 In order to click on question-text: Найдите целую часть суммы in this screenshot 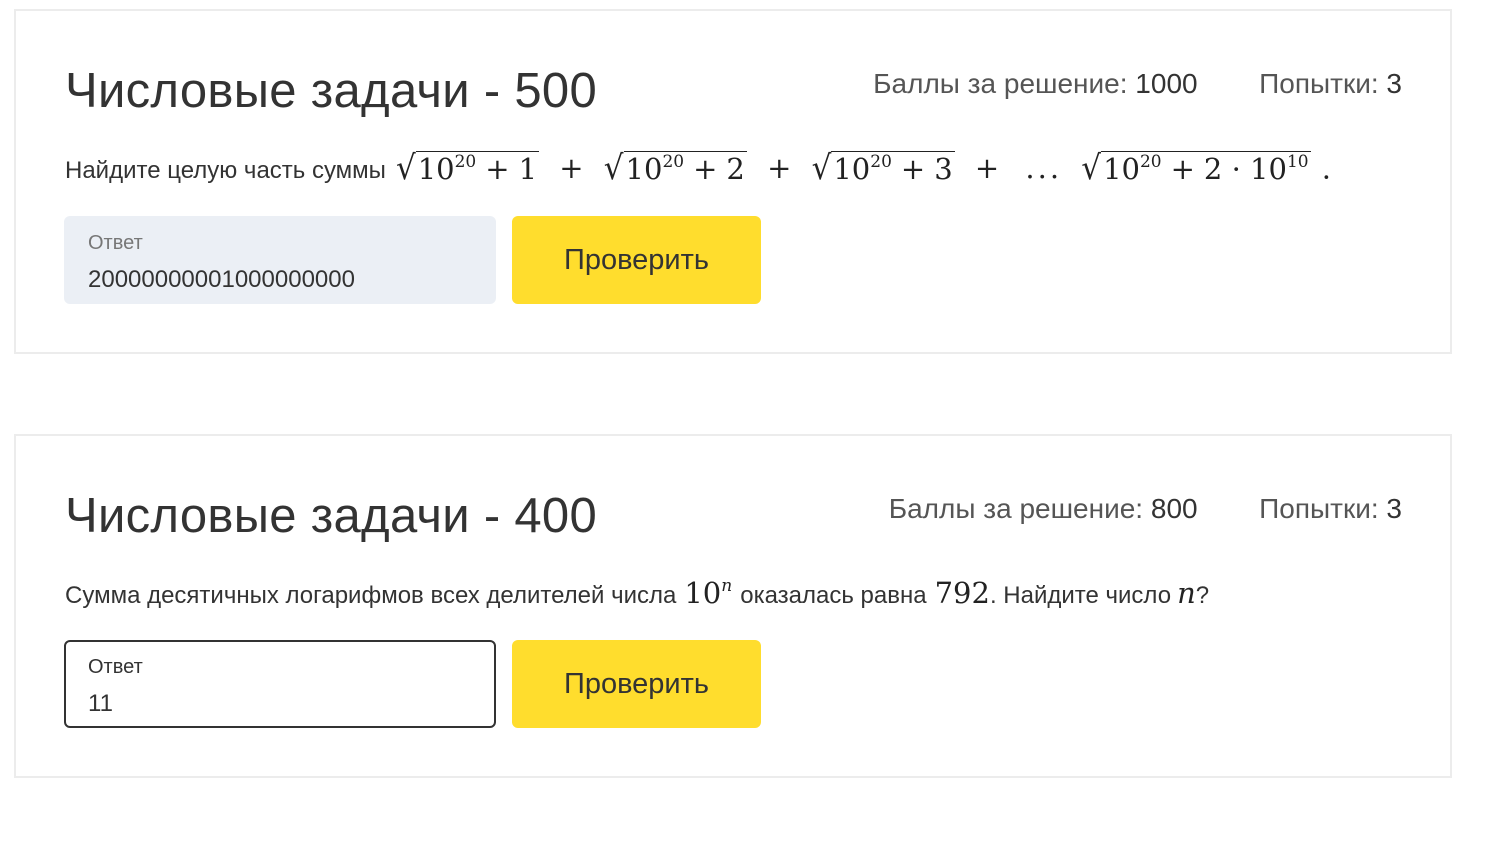, I will do `click(225, 171)`.